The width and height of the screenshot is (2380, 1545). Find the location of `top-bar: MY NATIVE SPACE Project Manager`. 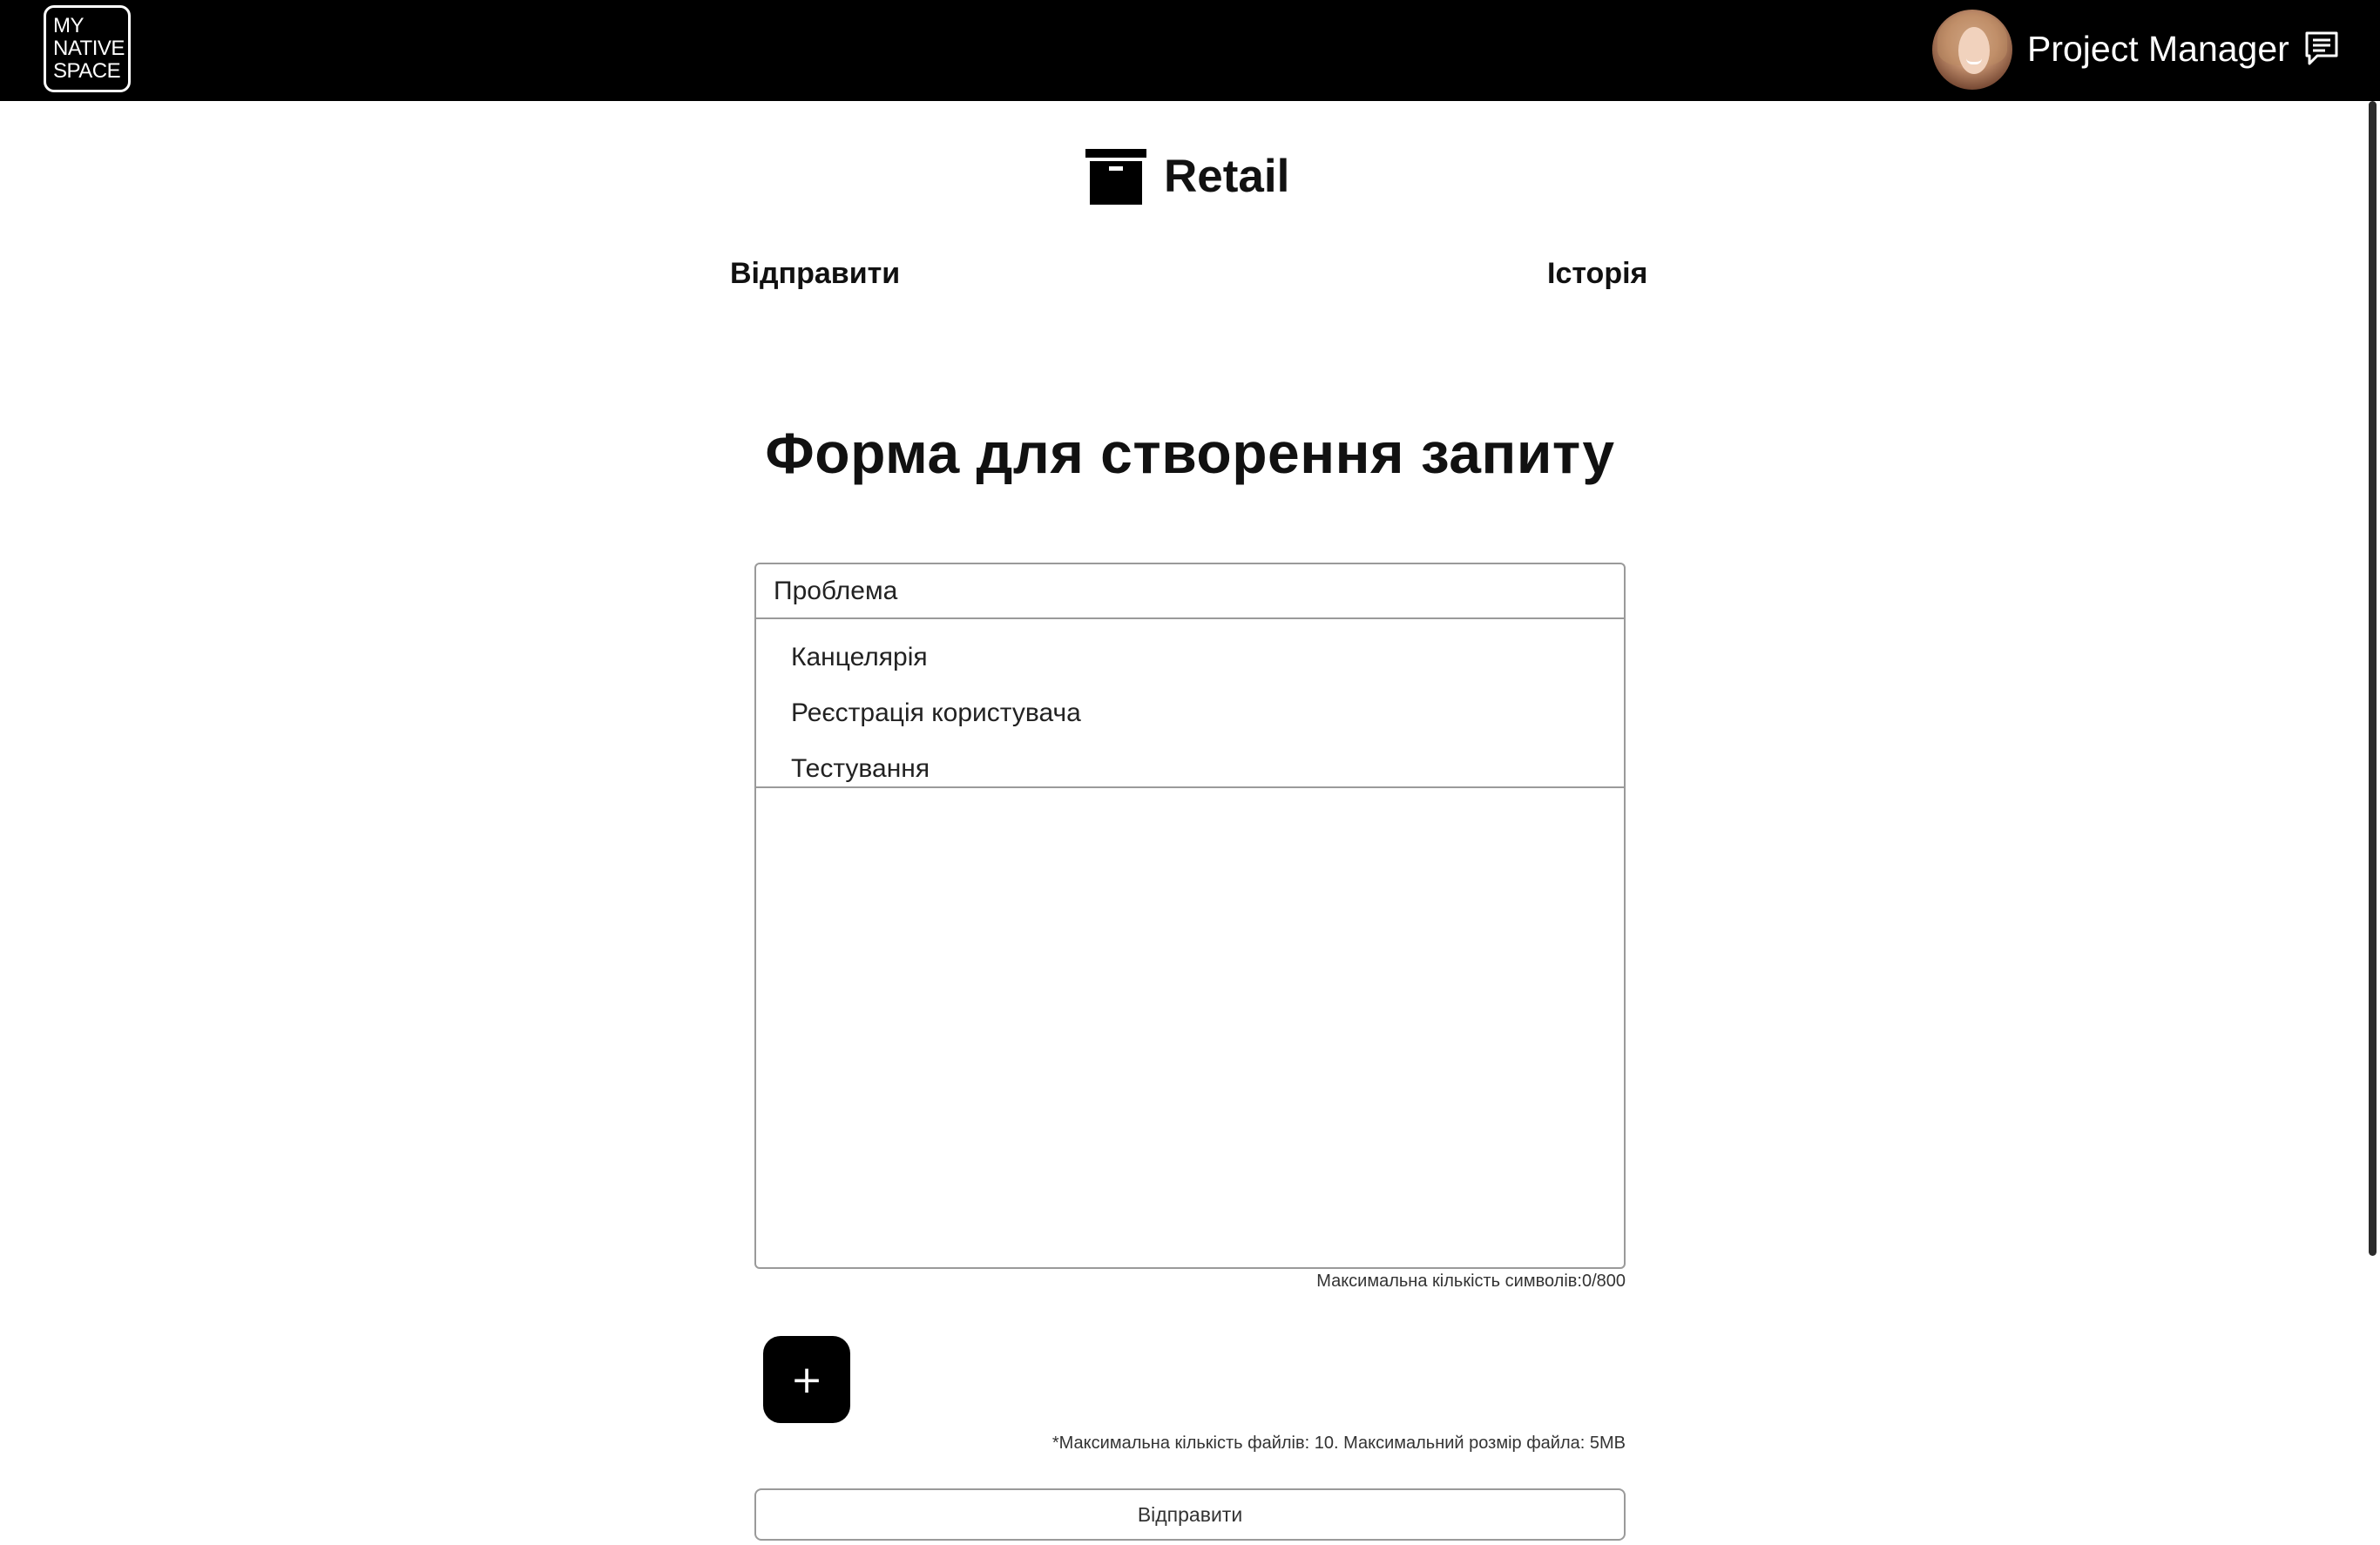

top-bar: MY NATIVE SPACE Project Manager is located at coordinates (1190, 50).